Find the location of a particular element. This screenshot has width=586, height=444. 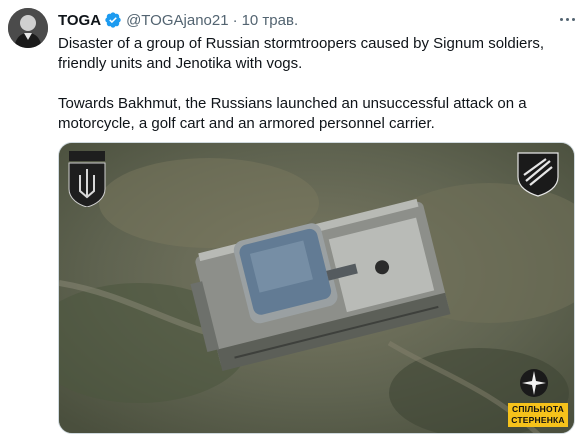

more-options-button is located at coordinates (567, 19).